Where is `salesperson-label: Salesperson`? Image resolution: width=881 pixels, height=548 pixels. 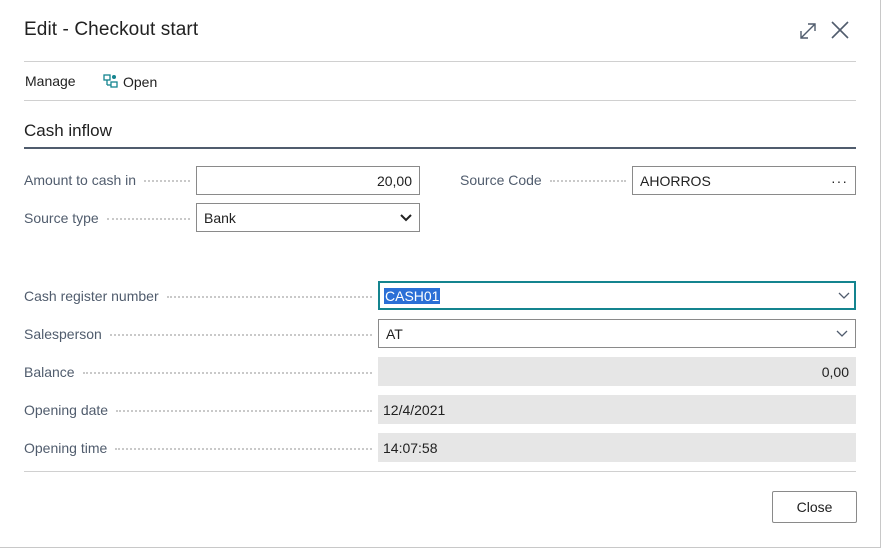 salesperson-label: Salesperson is located at coordinates (63, 334).